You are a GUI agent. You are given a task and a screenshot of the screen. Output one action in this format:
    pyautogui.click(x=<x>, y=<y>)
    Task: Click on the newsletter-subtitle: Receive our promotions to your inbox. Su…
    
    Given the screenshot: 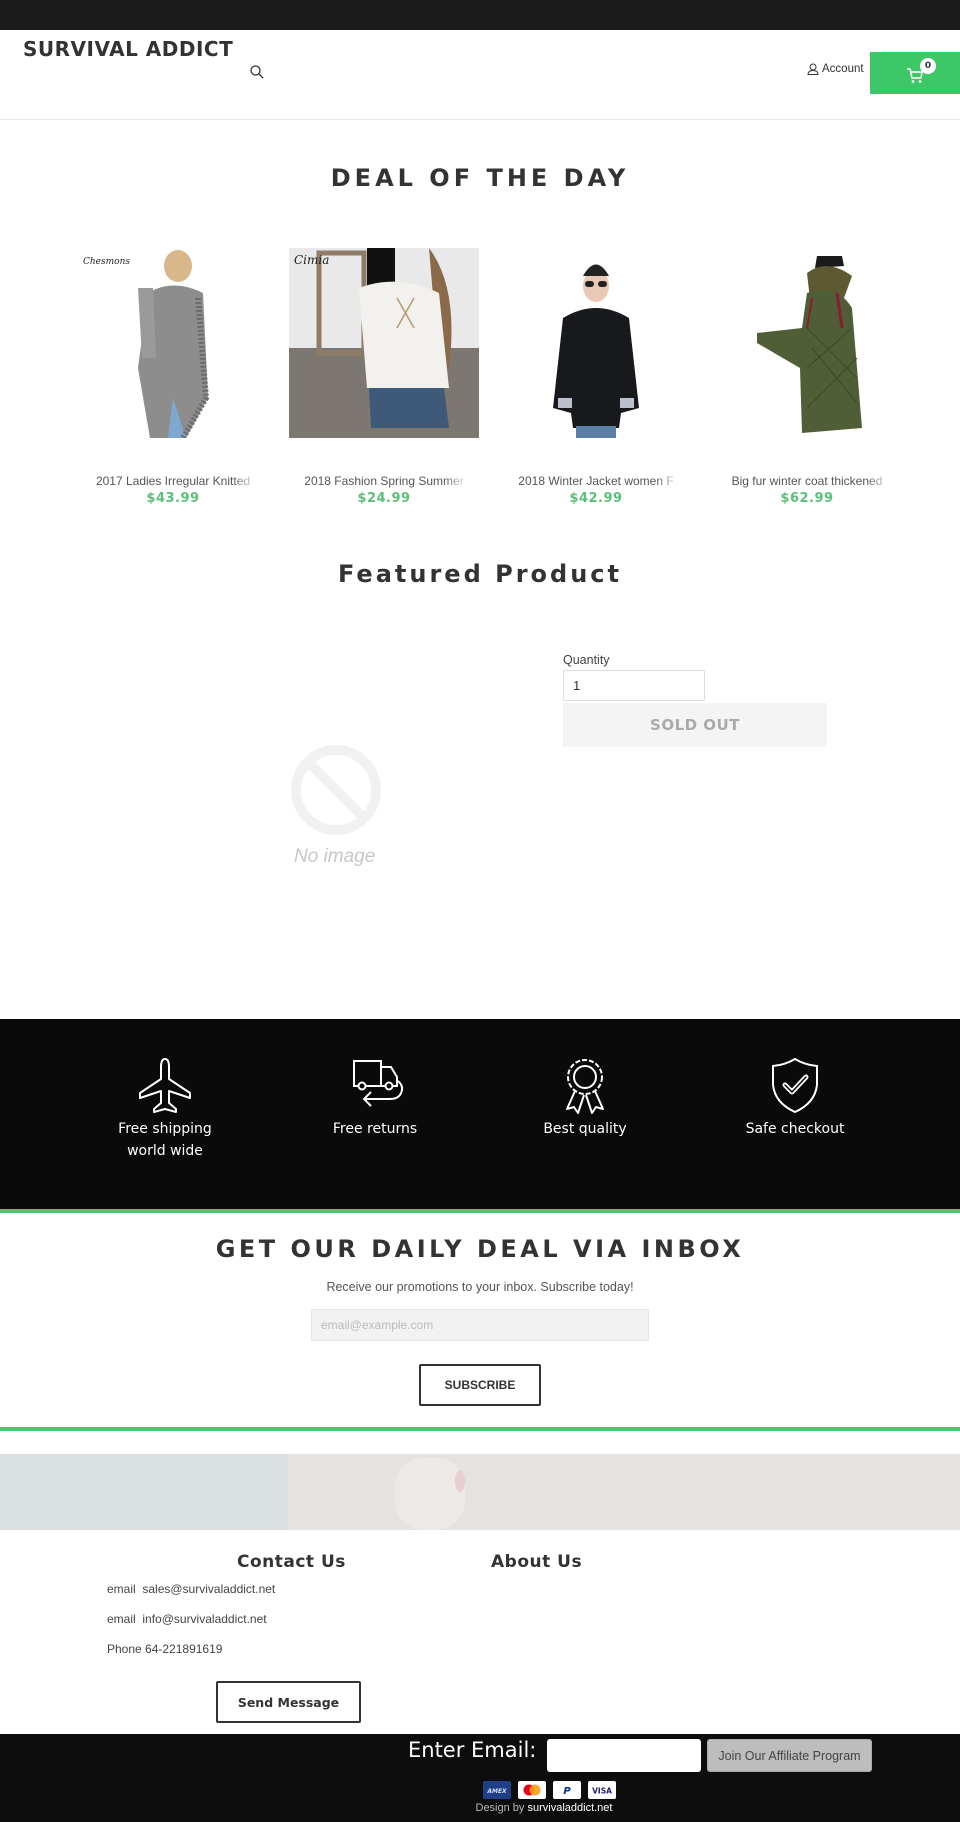 What is the action you would take?
    pyautogui.click(x=480, y=1287)
    